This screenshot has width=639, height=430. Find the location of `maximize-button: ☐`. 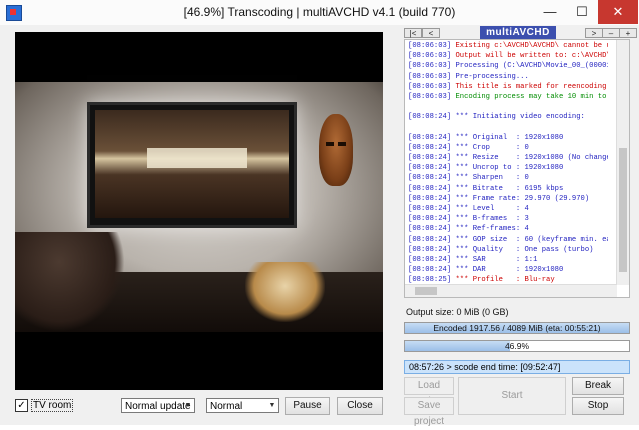

maximize-button: ☐ is located at coordinates (582, 12).